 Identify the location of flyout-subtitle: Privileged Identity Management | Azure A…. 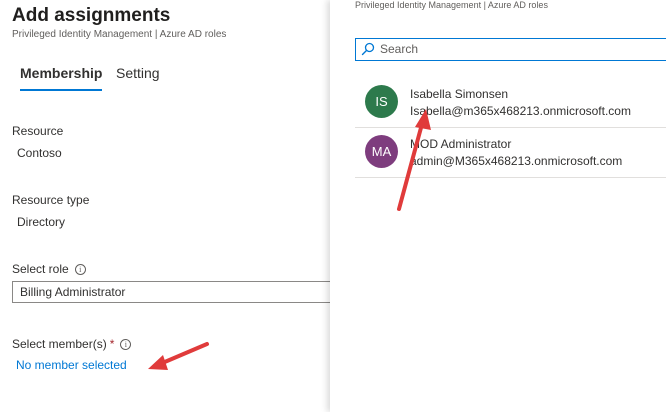
(451, 5).